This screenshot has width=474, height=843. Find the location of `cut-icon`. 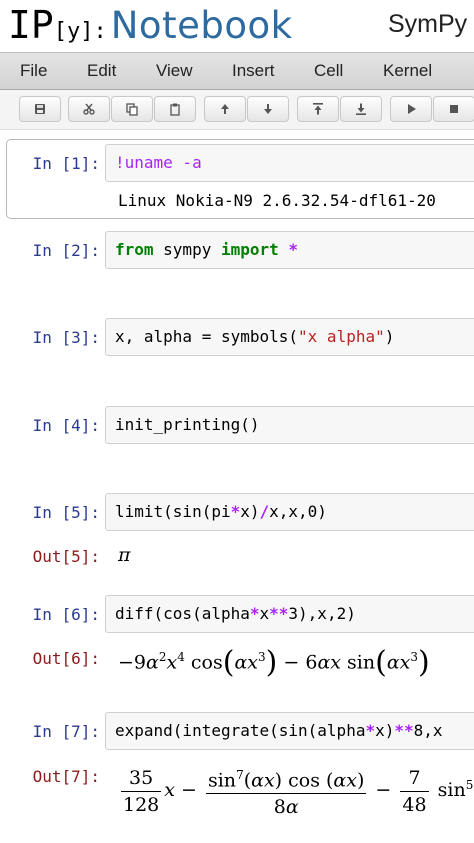

cut-icon is located at coordinates (89, 109).